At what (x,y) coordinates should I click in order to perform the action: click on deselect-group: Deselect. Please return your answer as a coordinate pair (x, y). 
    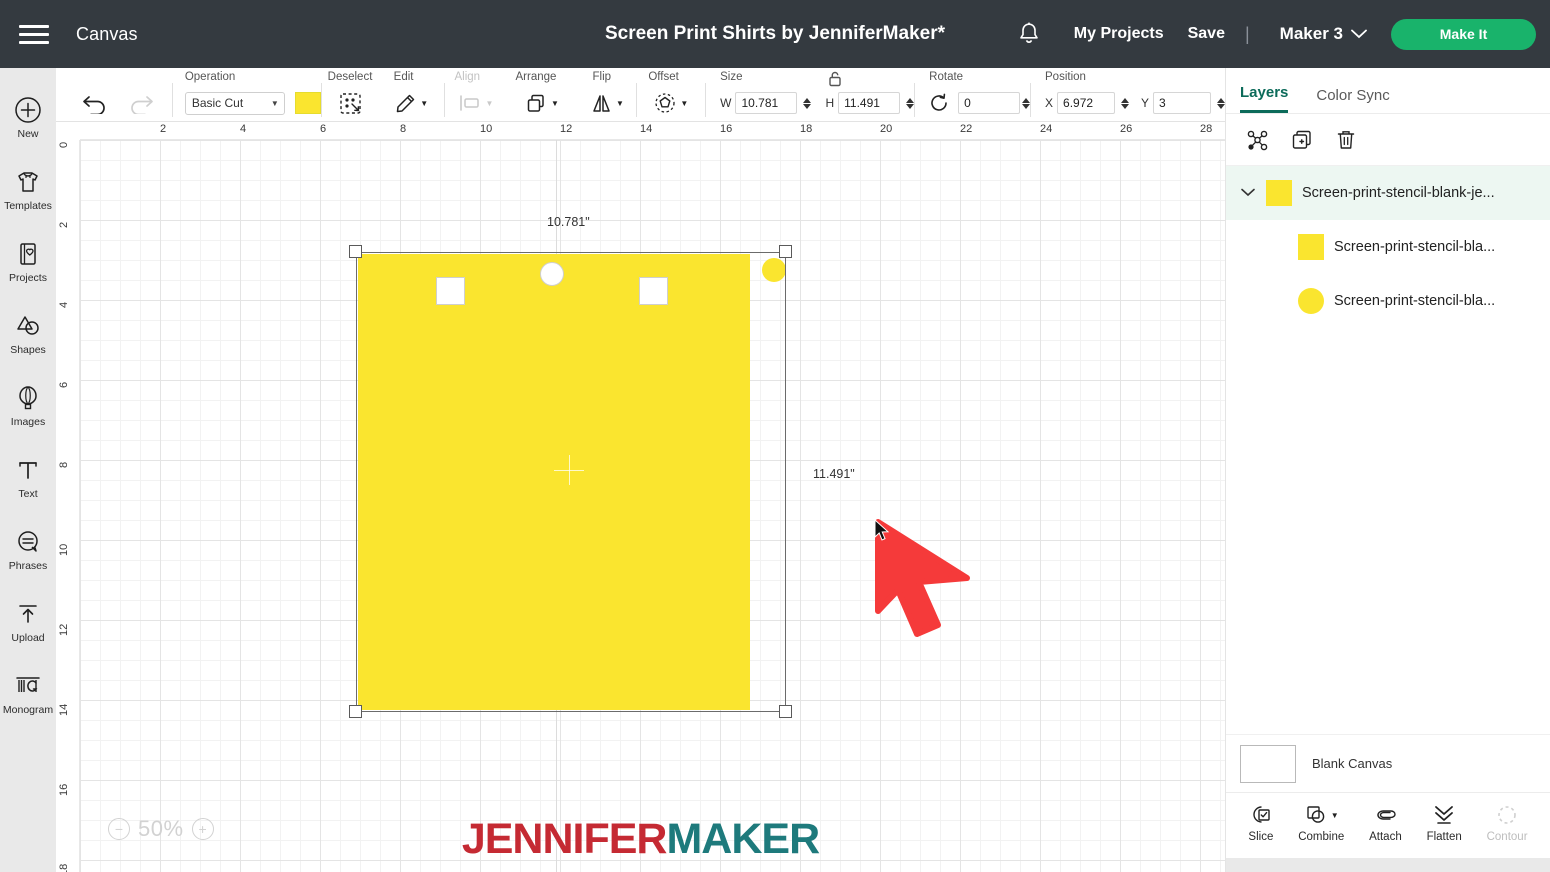
    Looking at the image, I should click on (351, 94).